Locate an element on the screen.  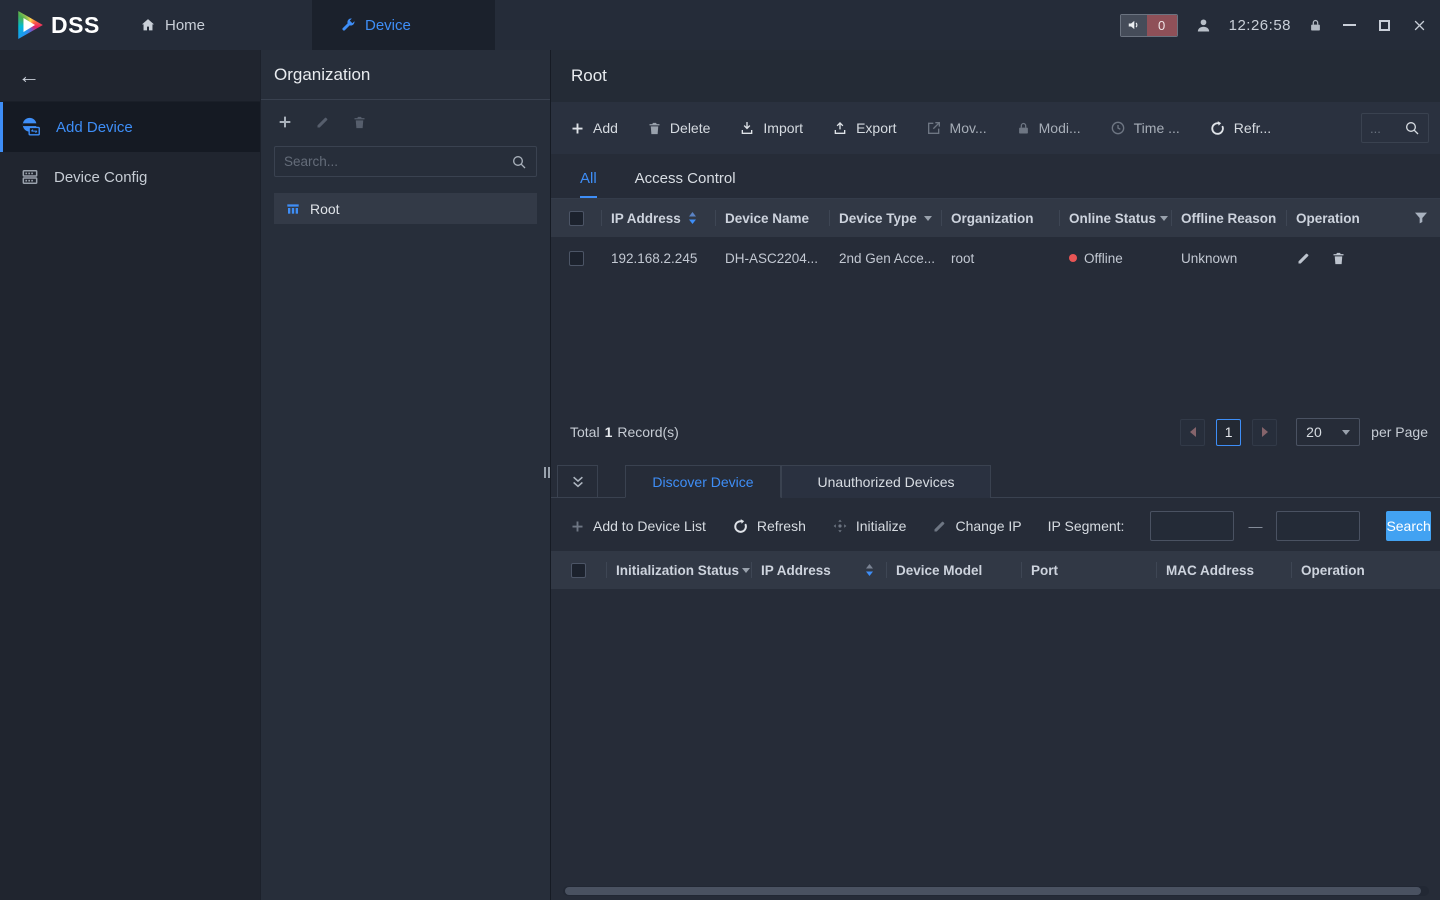
row-checkbox is located at coordinates (576, 258).